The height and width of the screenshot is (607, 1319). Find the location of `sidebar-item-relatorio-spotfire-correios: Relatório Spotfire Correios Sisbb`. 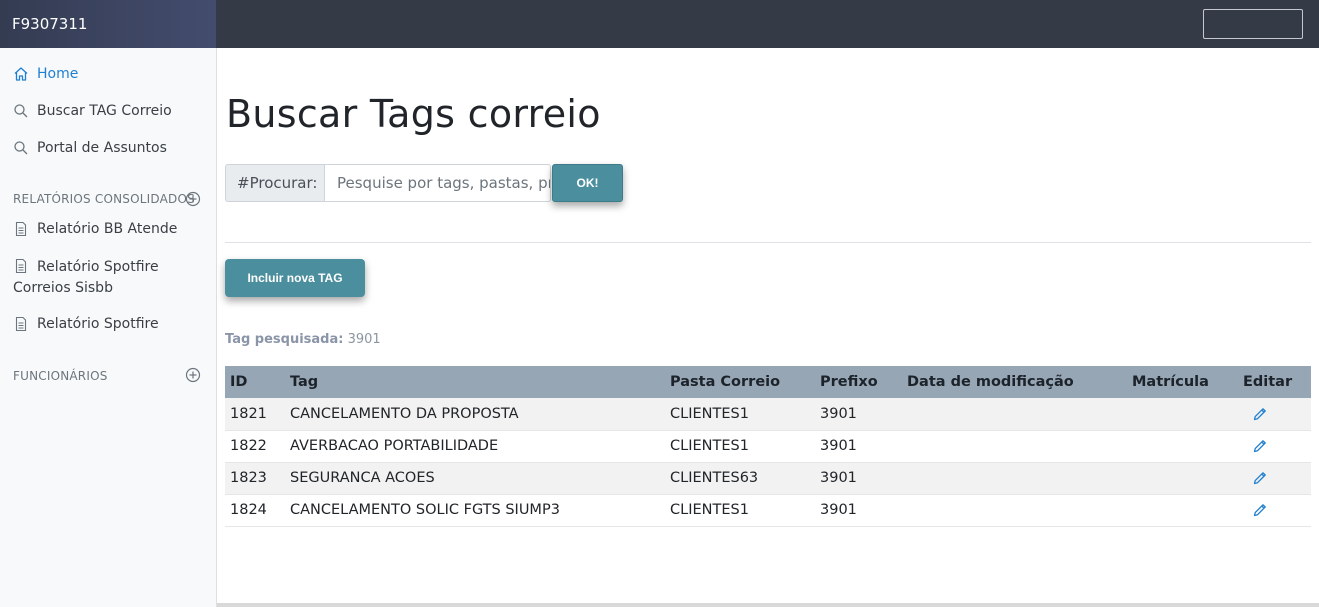

sidebar-item-relatorio-spotfire-correios: Relatório Spotfire Correios Sisbb is located at coordinates (111, 278).